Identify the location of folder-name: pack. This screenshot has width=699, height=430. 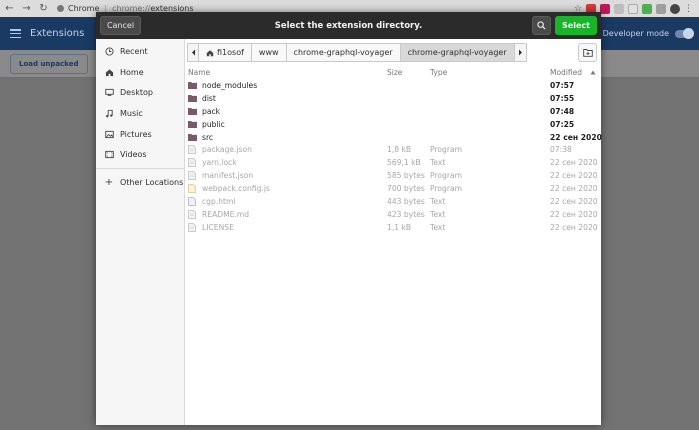
(211, 111).